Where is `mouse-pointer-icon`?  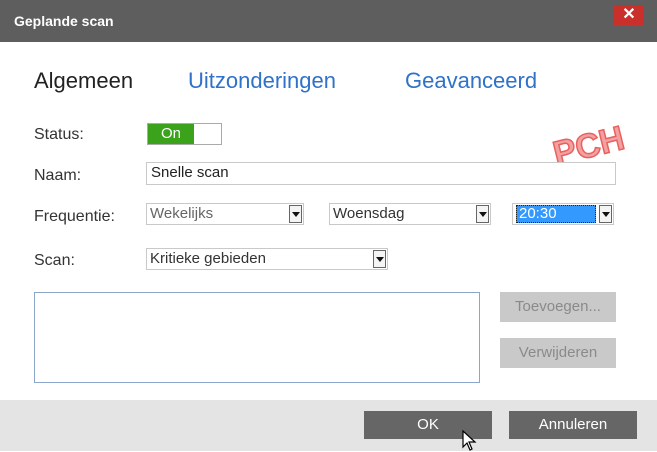
mouse-pointer-icon is located at coordinates (469, 440).